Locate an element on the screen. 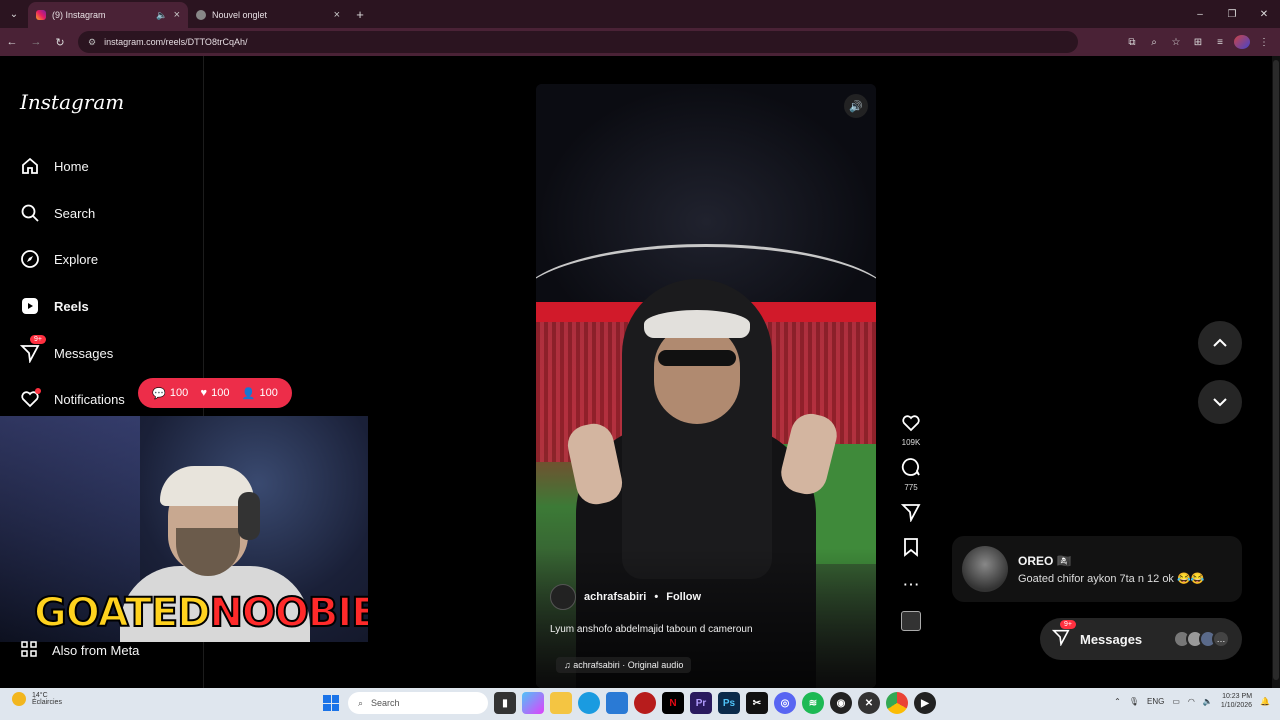 The width and height of the screenshot is (1280, 720). sidebar-item-also-from-meta: Also from Meta is located at coordinates (79, 650).